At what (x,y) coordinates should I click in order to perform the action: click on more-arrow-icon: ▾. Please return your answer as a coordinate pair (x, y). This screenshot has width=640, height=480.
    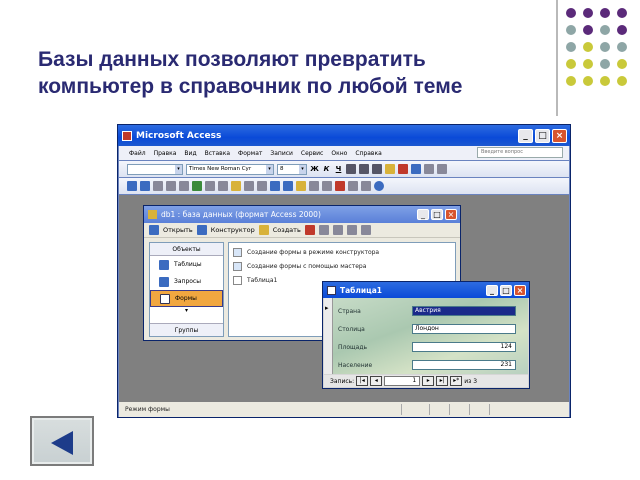
    Looking at the image, I should click on (186, 310).